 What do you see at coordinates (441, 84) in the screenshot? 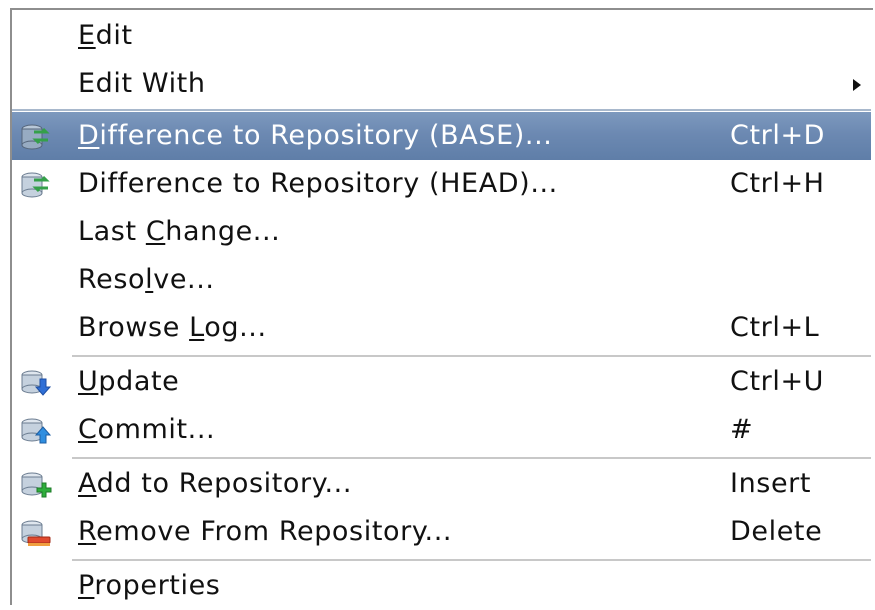
I see `menu-item-edit-with: Edit With` at bounding box center [441, 84].